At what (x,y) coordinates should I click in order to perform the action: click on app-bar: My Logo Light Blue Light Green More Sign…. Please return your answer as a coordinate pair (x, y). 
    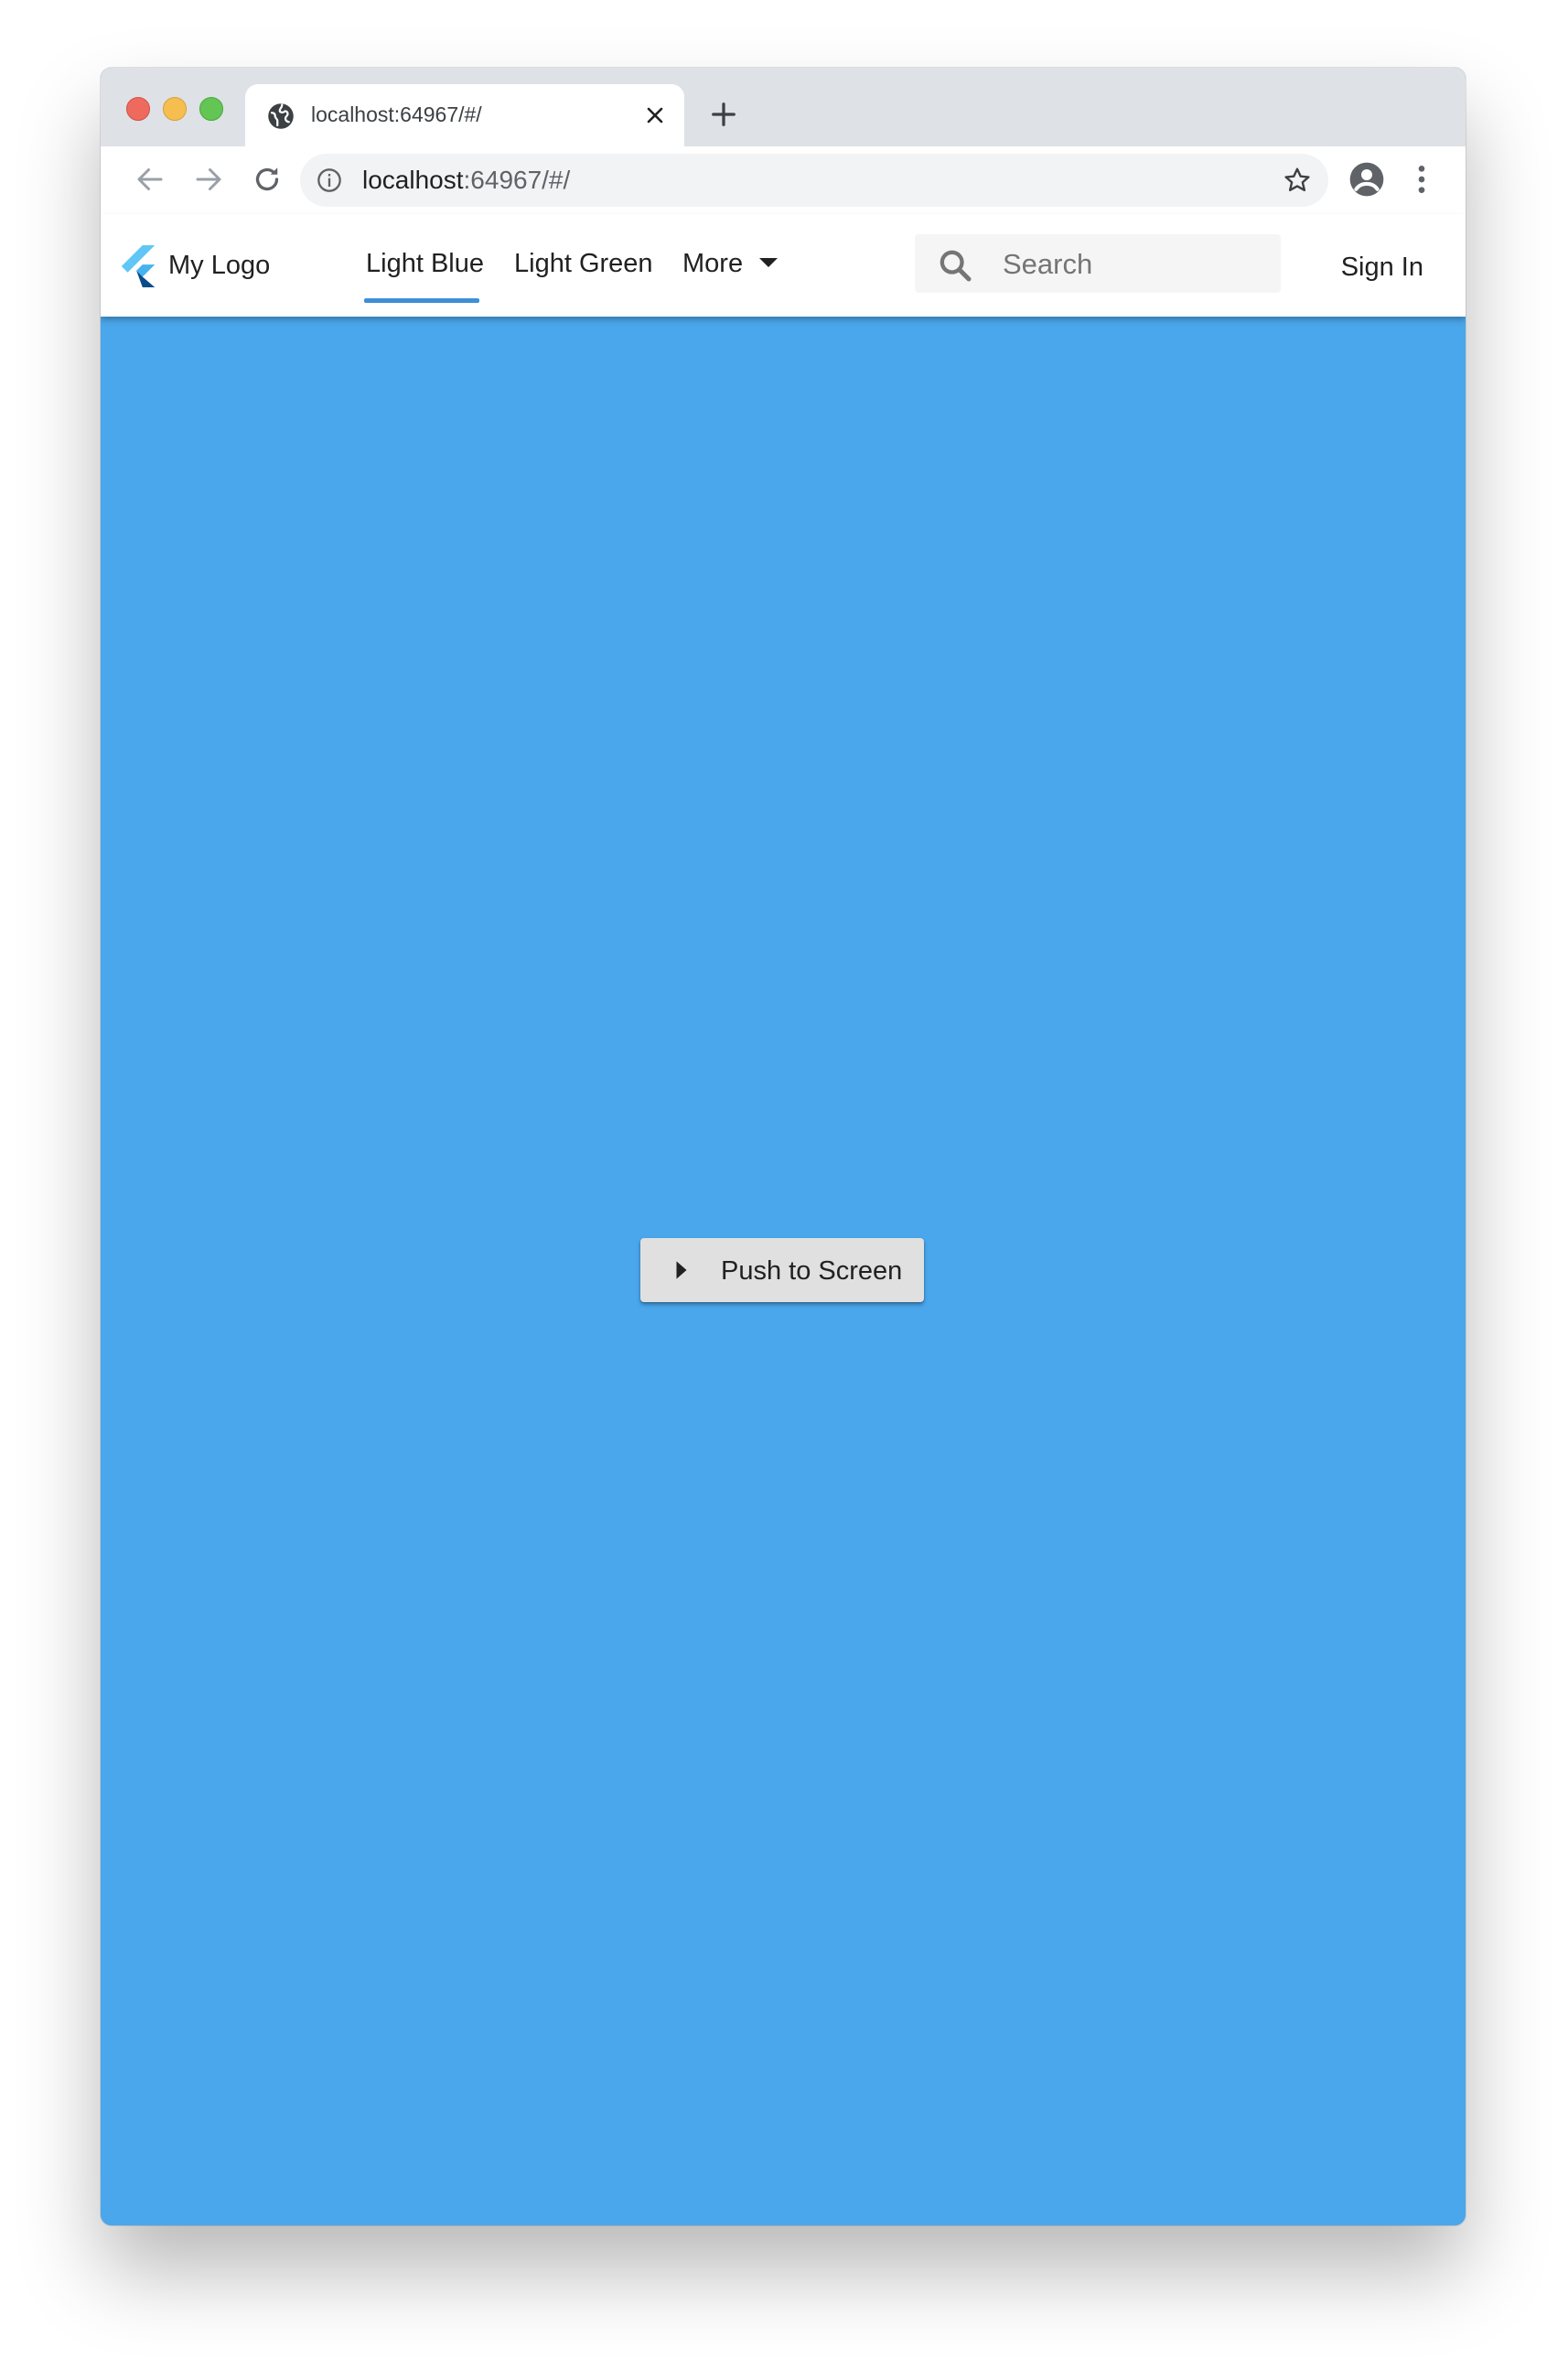
    Looking at the image, I should click on (783, 266).